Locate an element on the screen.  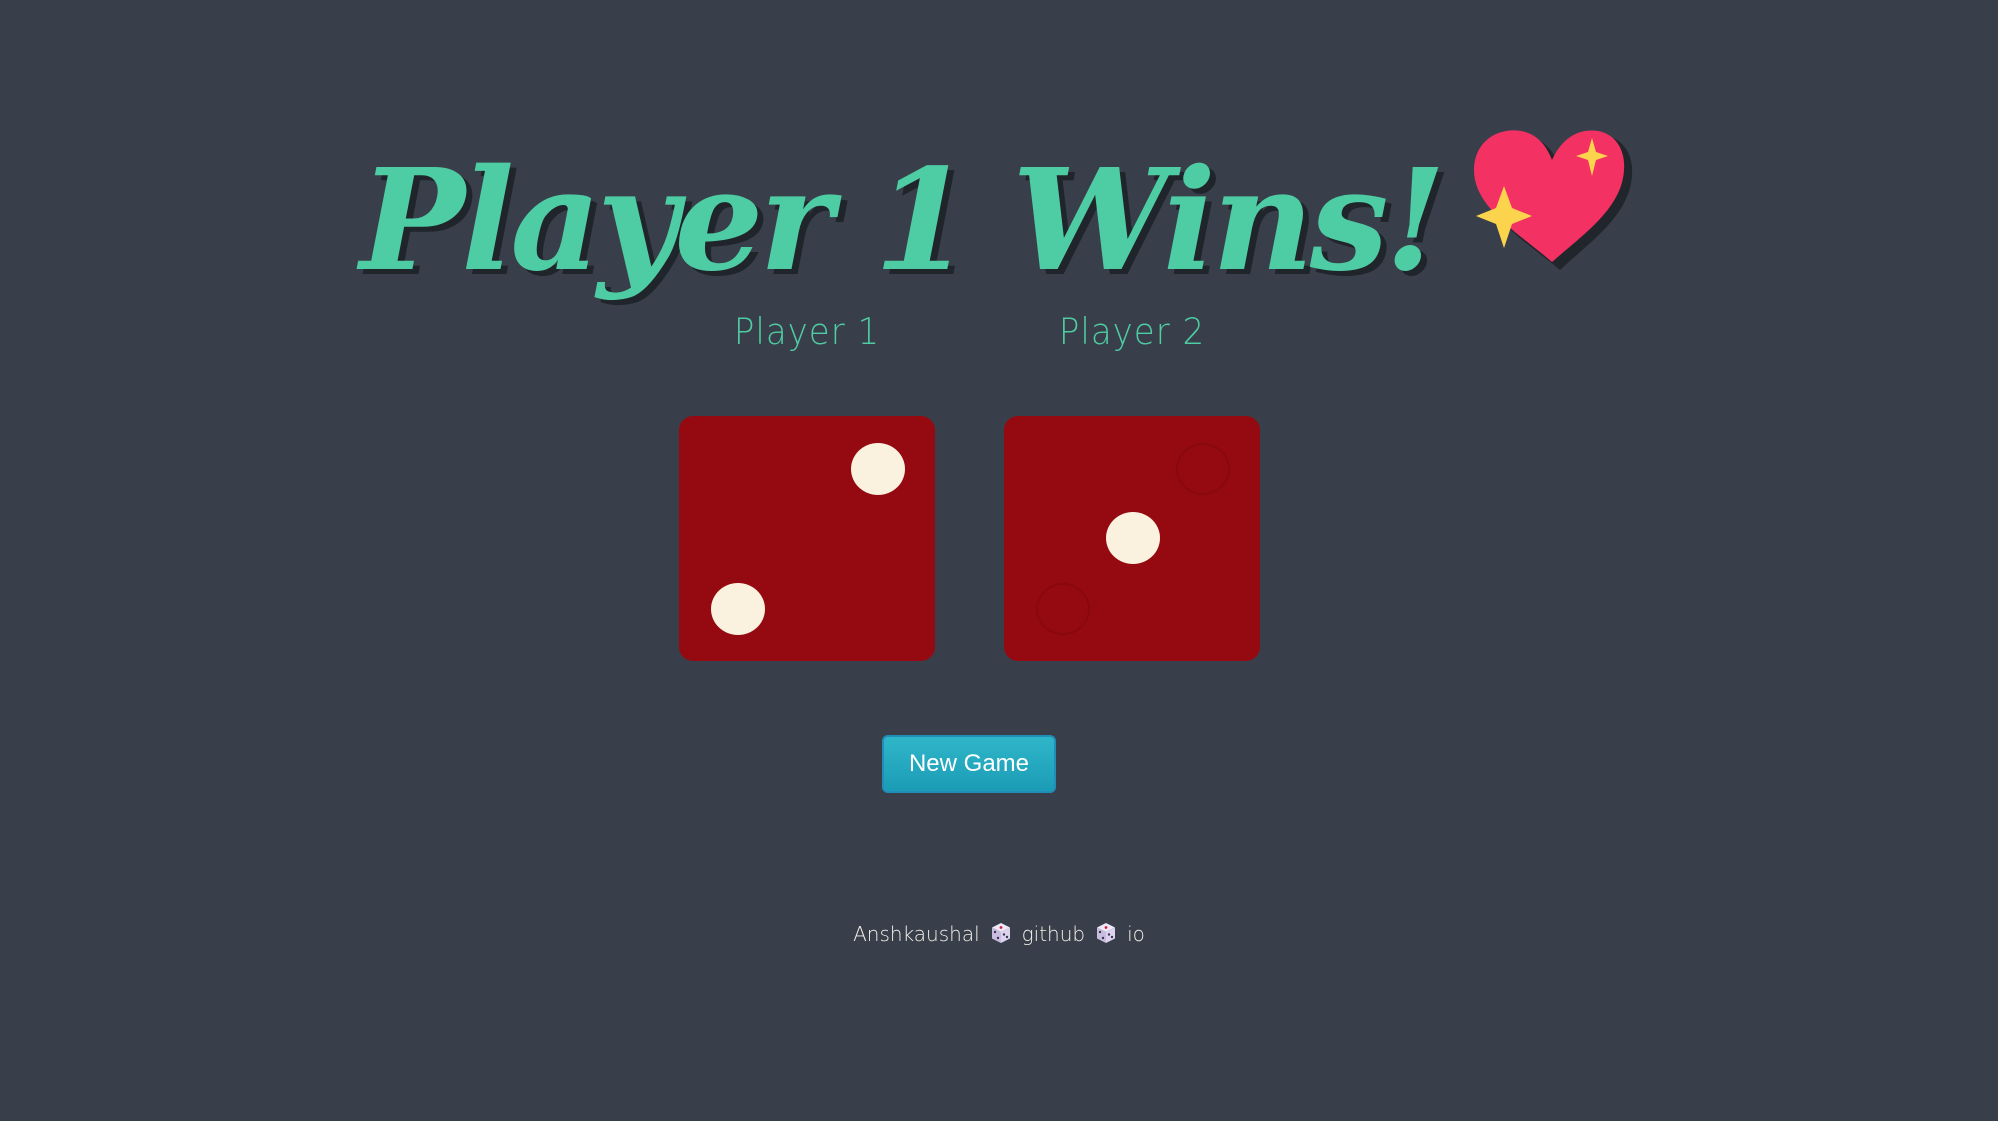
footer-site: github is located at coordinates (1053, 934).